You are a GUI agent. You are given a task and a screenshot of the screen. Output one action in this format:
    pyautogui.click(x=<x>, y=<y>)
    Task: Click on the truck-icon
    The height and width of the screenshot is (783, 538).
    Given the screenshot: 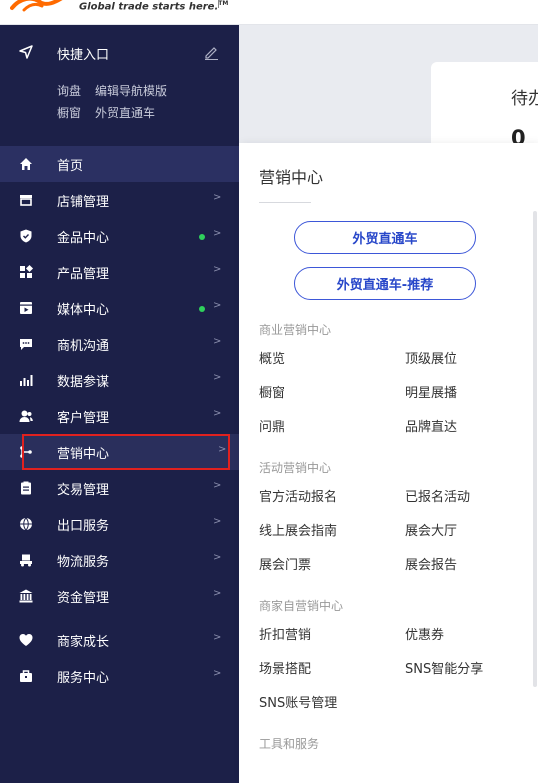 What is the action you would take?
    pyautogui.click(x=26, y=560)
    